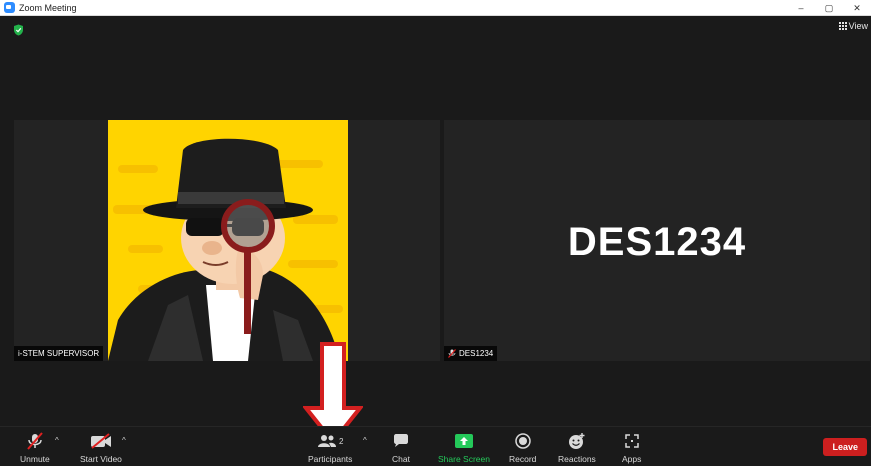  Describe the element at coordinates (631, 441) in the screenshot. I see `apps-icon` at that location.